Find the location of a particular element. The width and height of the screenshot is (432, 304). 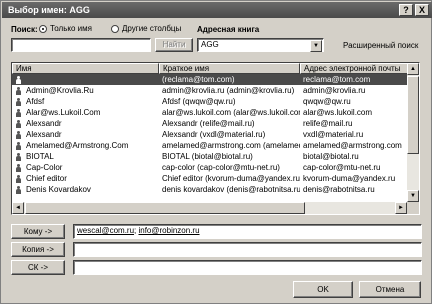

cc-button: Копия -> is located at coordinates (38, 249).